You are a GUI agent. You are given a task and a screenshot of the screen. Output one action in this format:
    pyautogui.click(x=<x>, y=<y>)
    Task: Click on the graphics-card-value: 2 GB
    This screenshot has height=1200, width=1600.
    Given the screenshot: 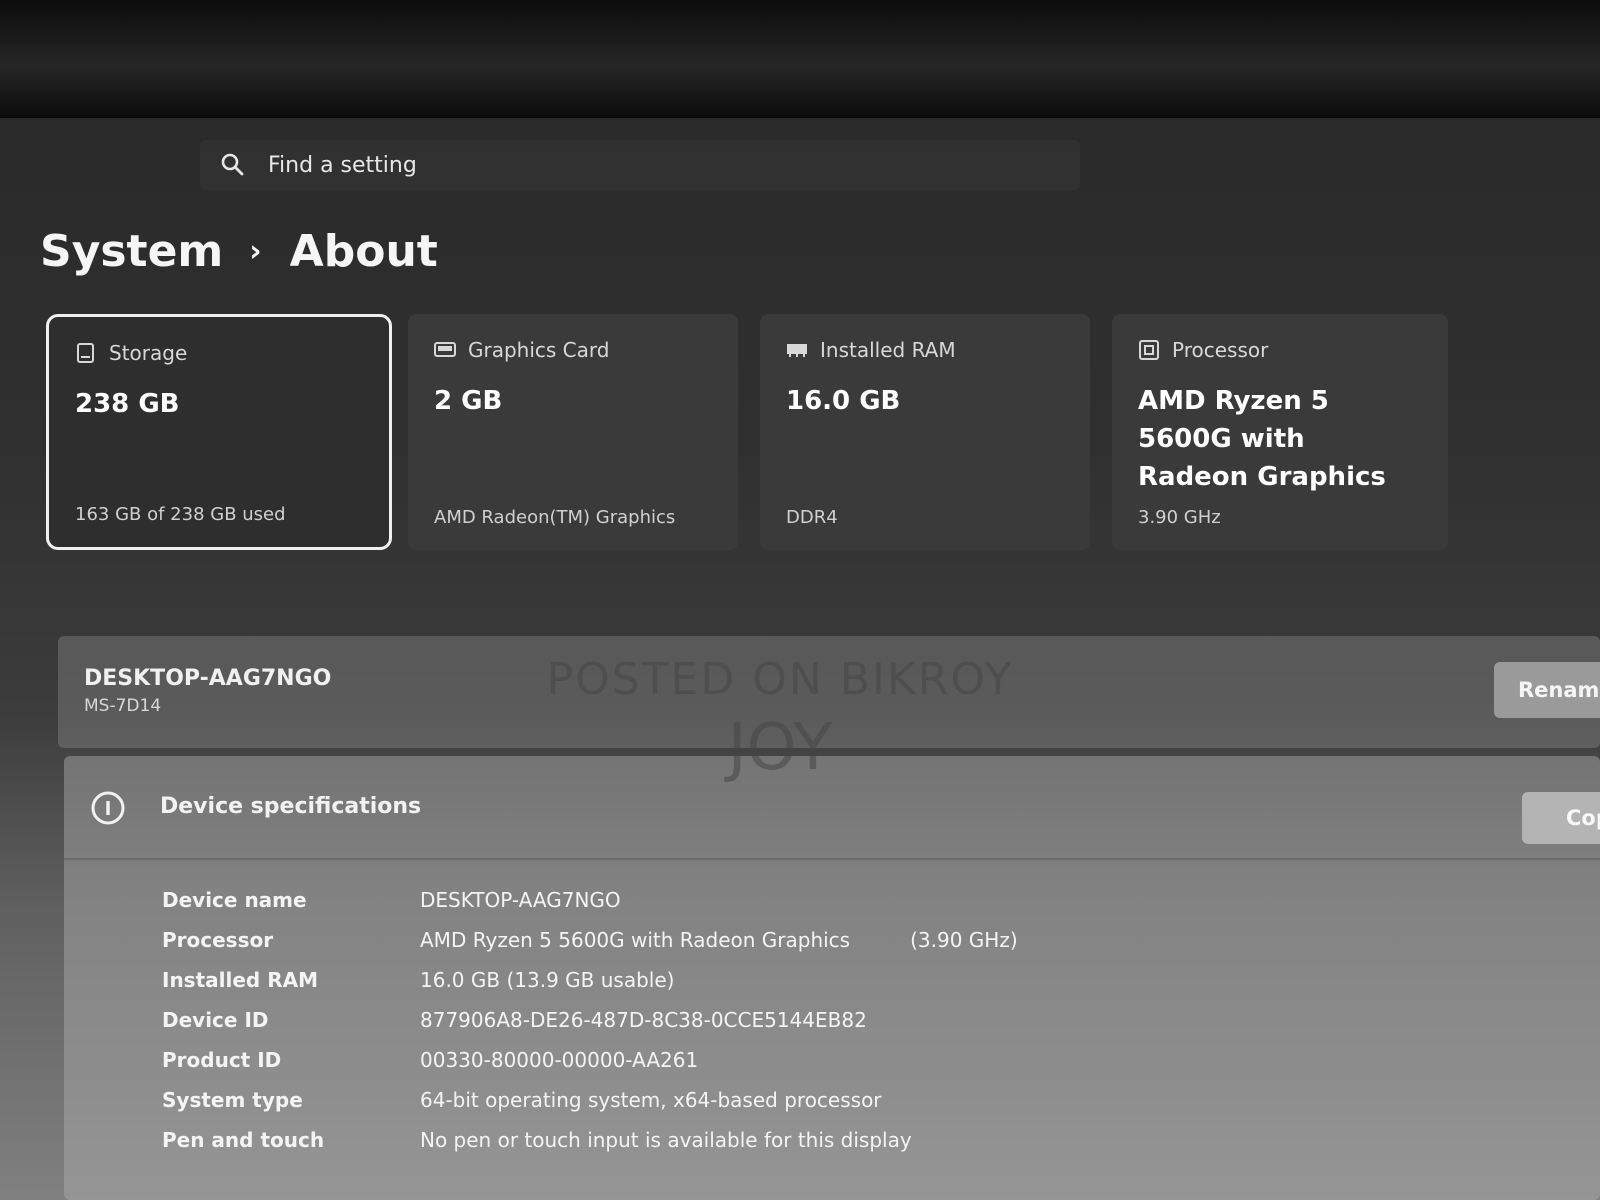 What is the action you would take?
    pyautogui.click(x=468, y=401)
    